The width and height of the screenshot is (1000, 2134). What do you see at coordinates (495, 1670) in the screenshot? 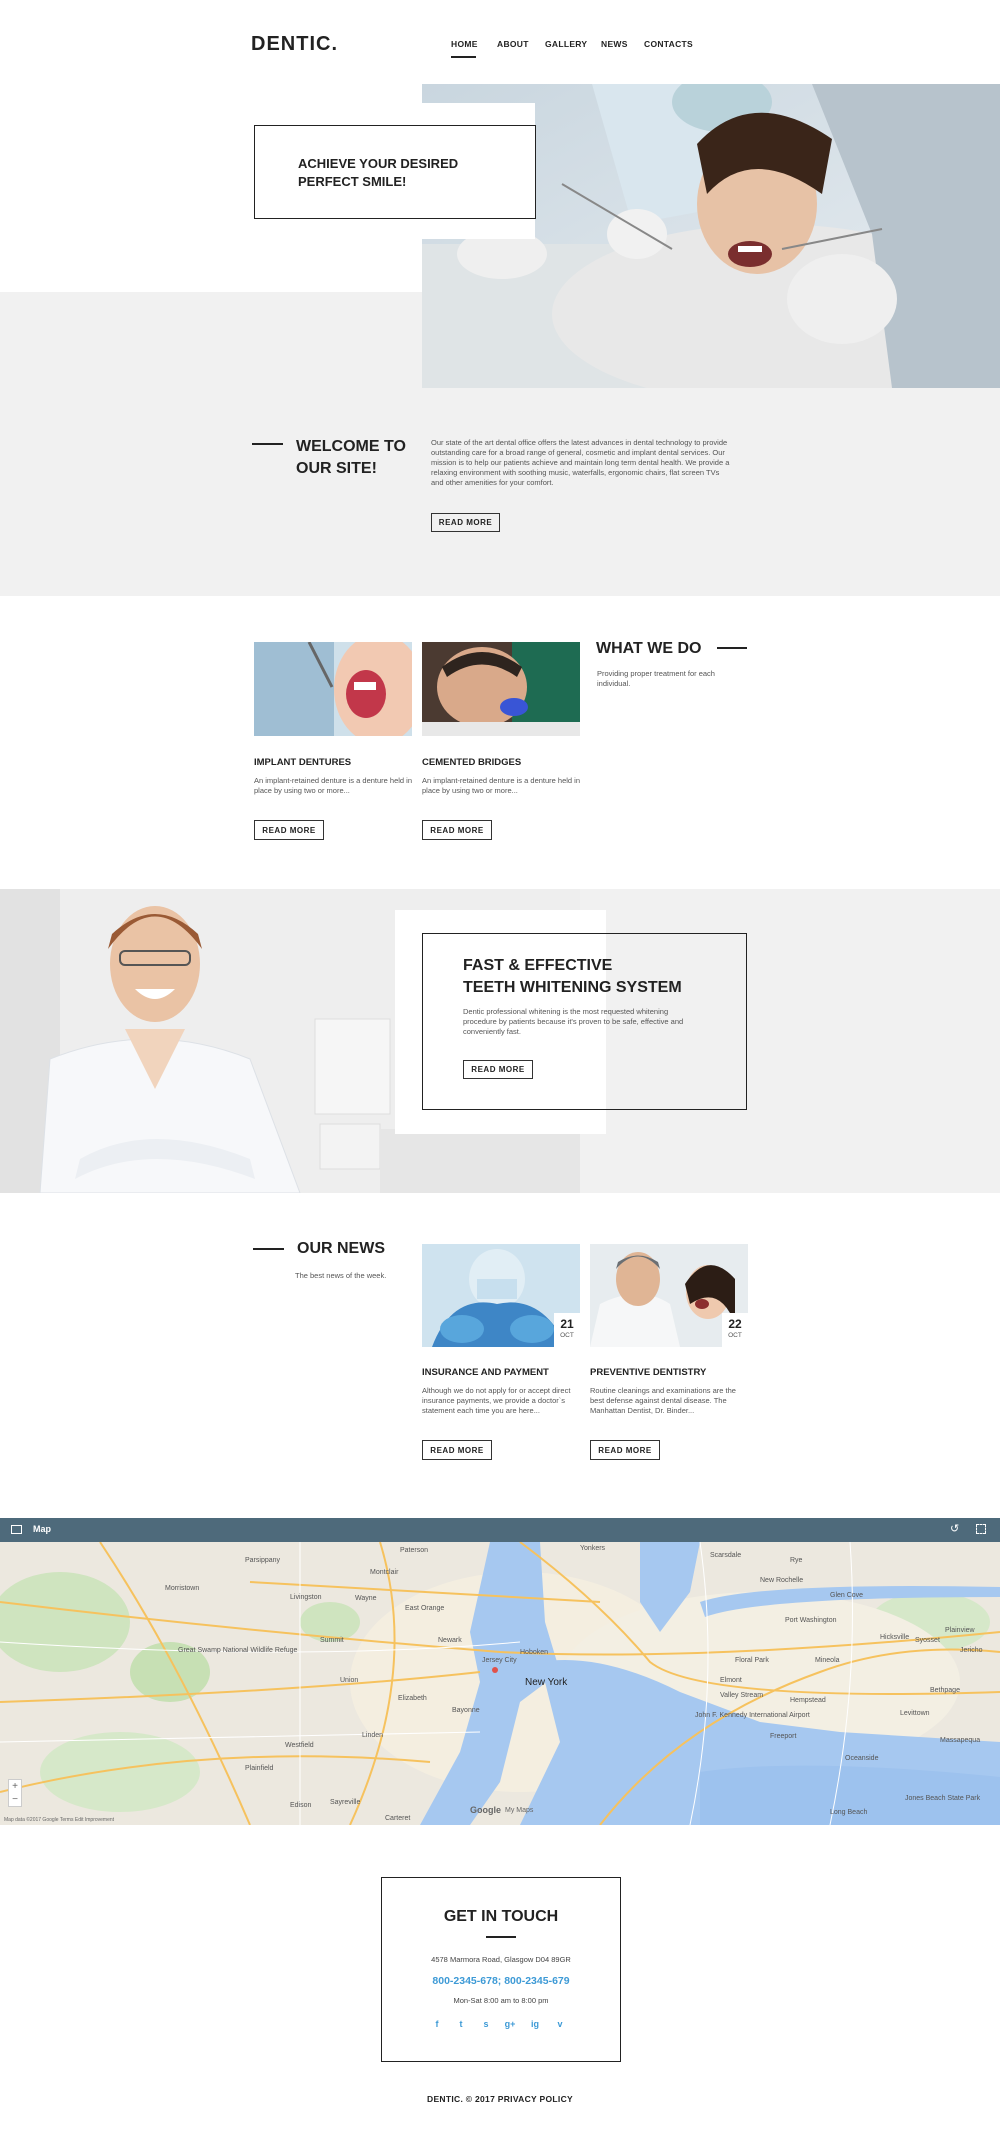
I see `map-pin-icon` at bounding box center [495, 1670].